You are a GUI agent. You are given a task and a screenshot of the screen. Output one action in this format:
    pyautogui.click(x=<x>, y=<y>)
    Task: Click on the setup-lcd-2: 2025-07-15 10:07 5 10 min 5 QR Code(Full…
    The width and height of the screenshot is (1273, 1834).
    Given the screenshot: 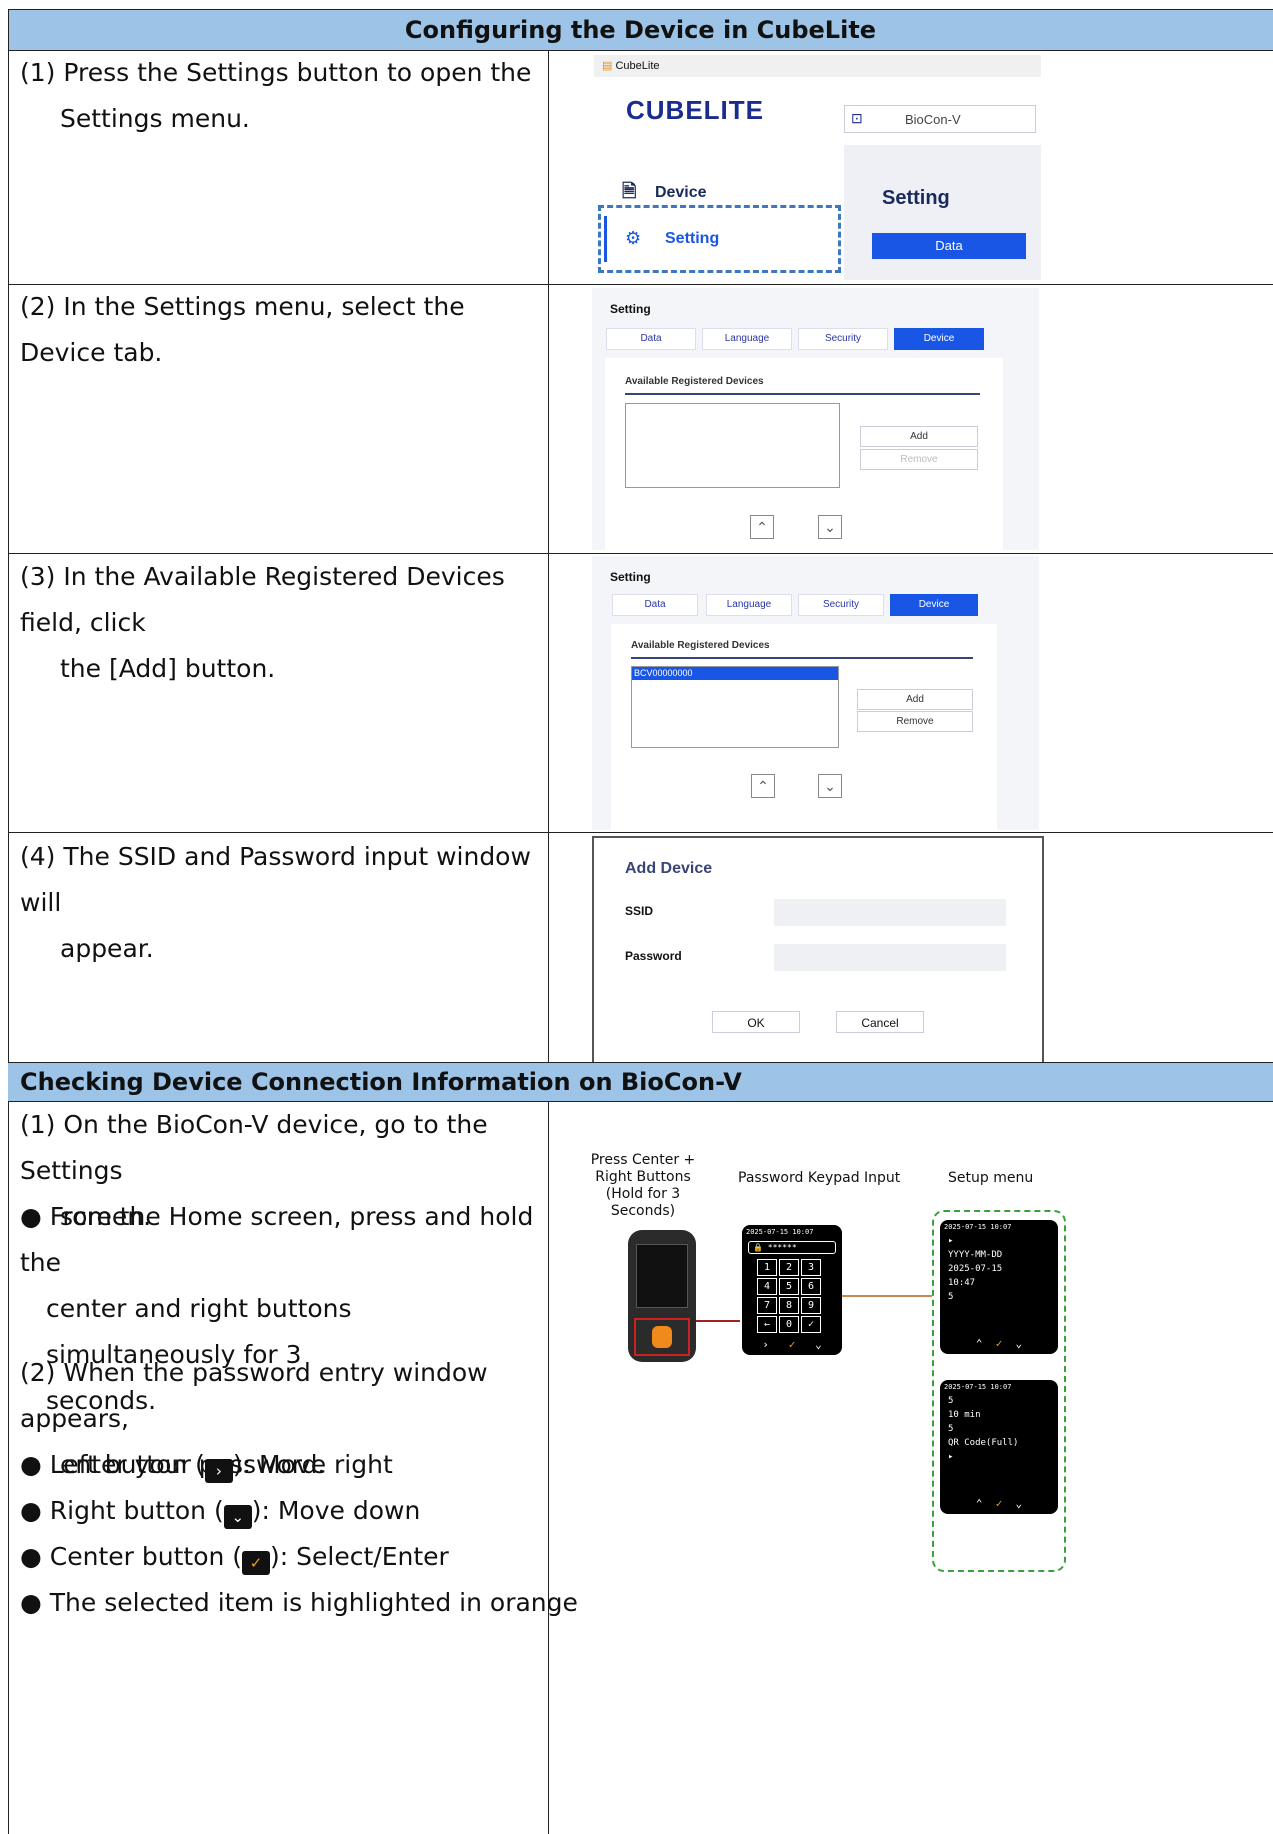 What is the action you would take?
    pyautogui.click(x=999, y=1447)
    